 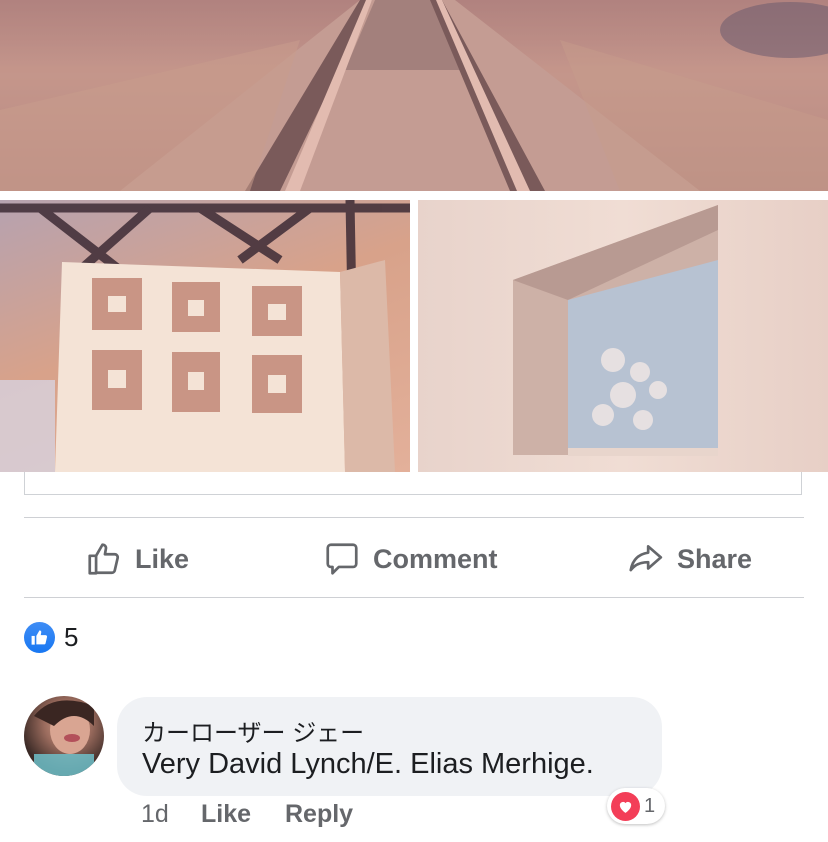 I want to click on like-button: Like, so click(x=137, y=559).